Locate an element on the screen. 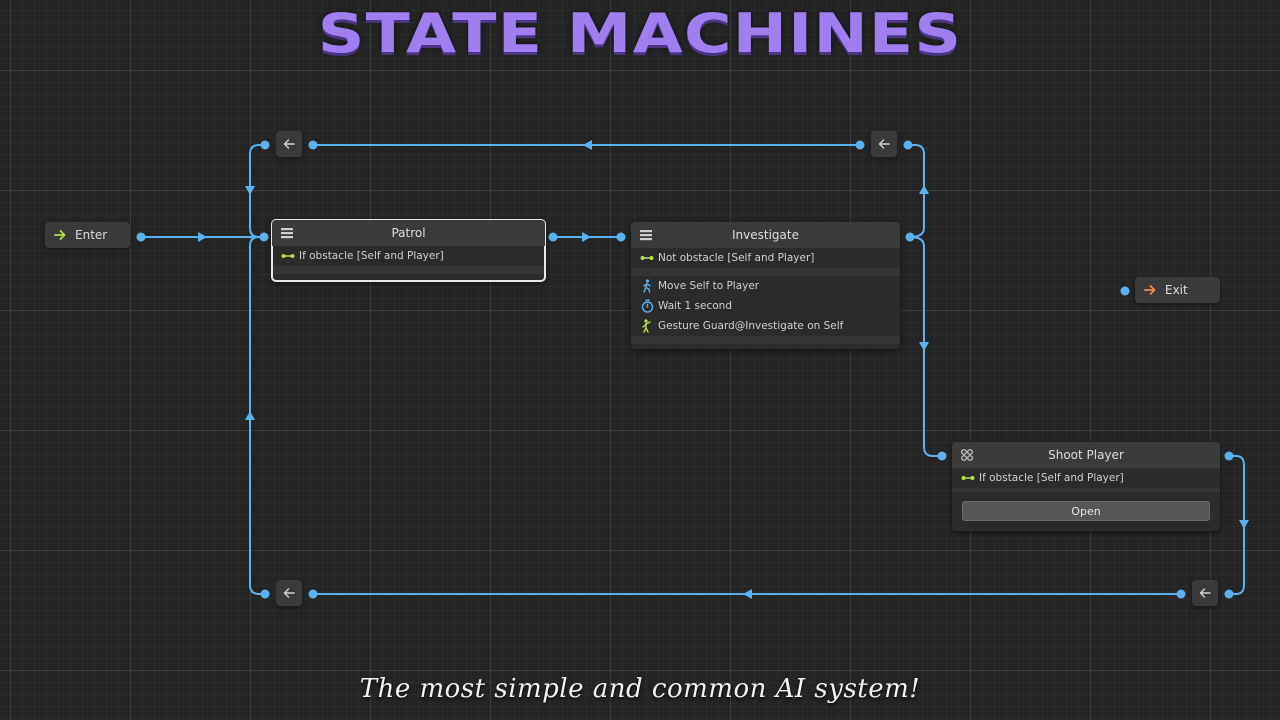 This screenshot has width=1280, height=720. action-label: Move Self to Player is located at coordinates (709, 286).